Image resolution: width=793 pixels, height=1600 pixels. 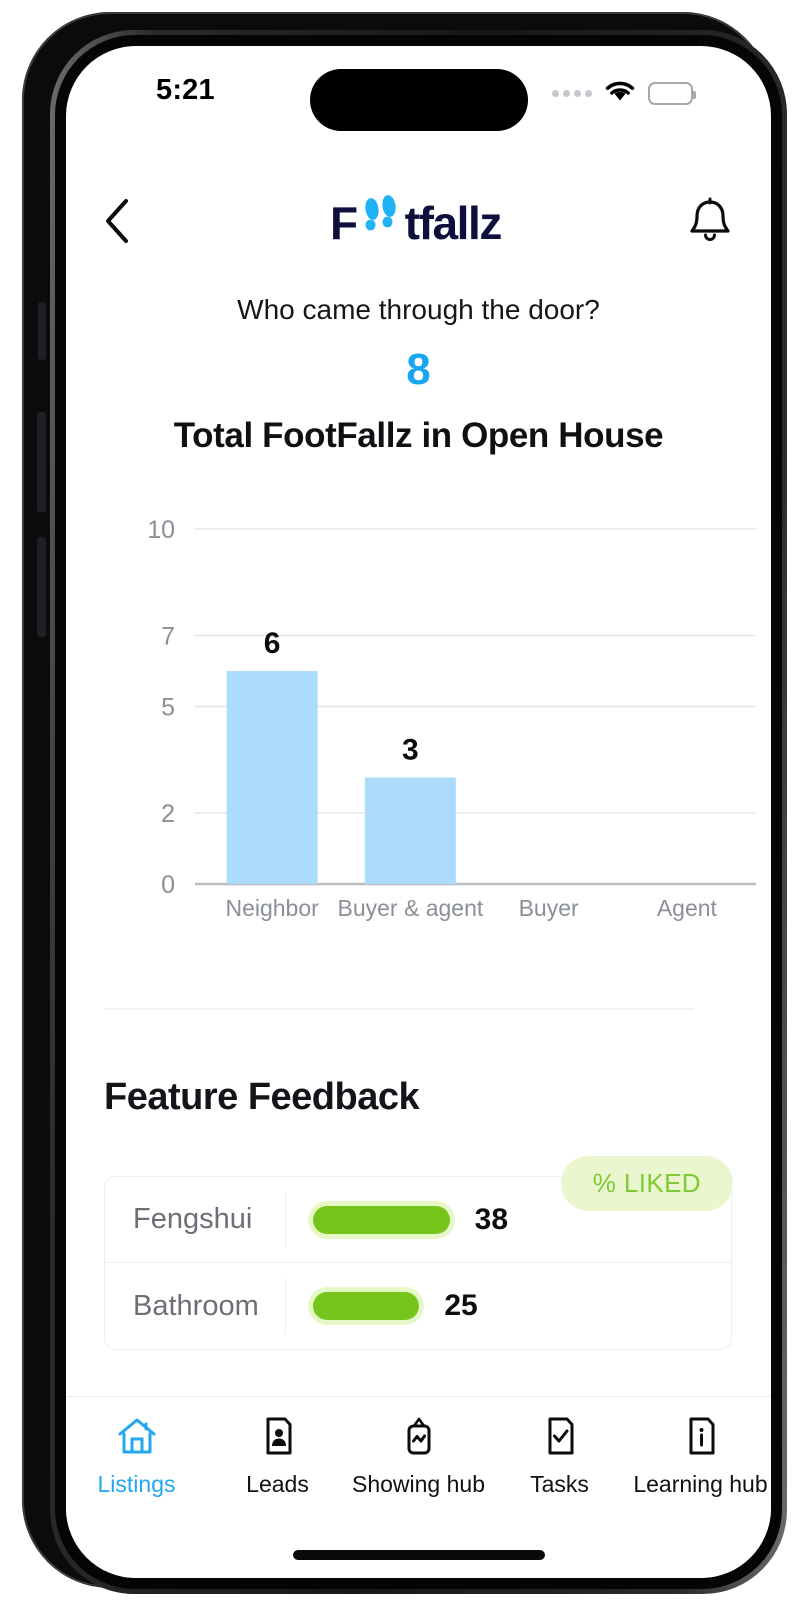 What do you see at coordinates (136, 1484) in the screenshot?
I see `nav-item-label: Listings` at bounding box center [136, 1484].